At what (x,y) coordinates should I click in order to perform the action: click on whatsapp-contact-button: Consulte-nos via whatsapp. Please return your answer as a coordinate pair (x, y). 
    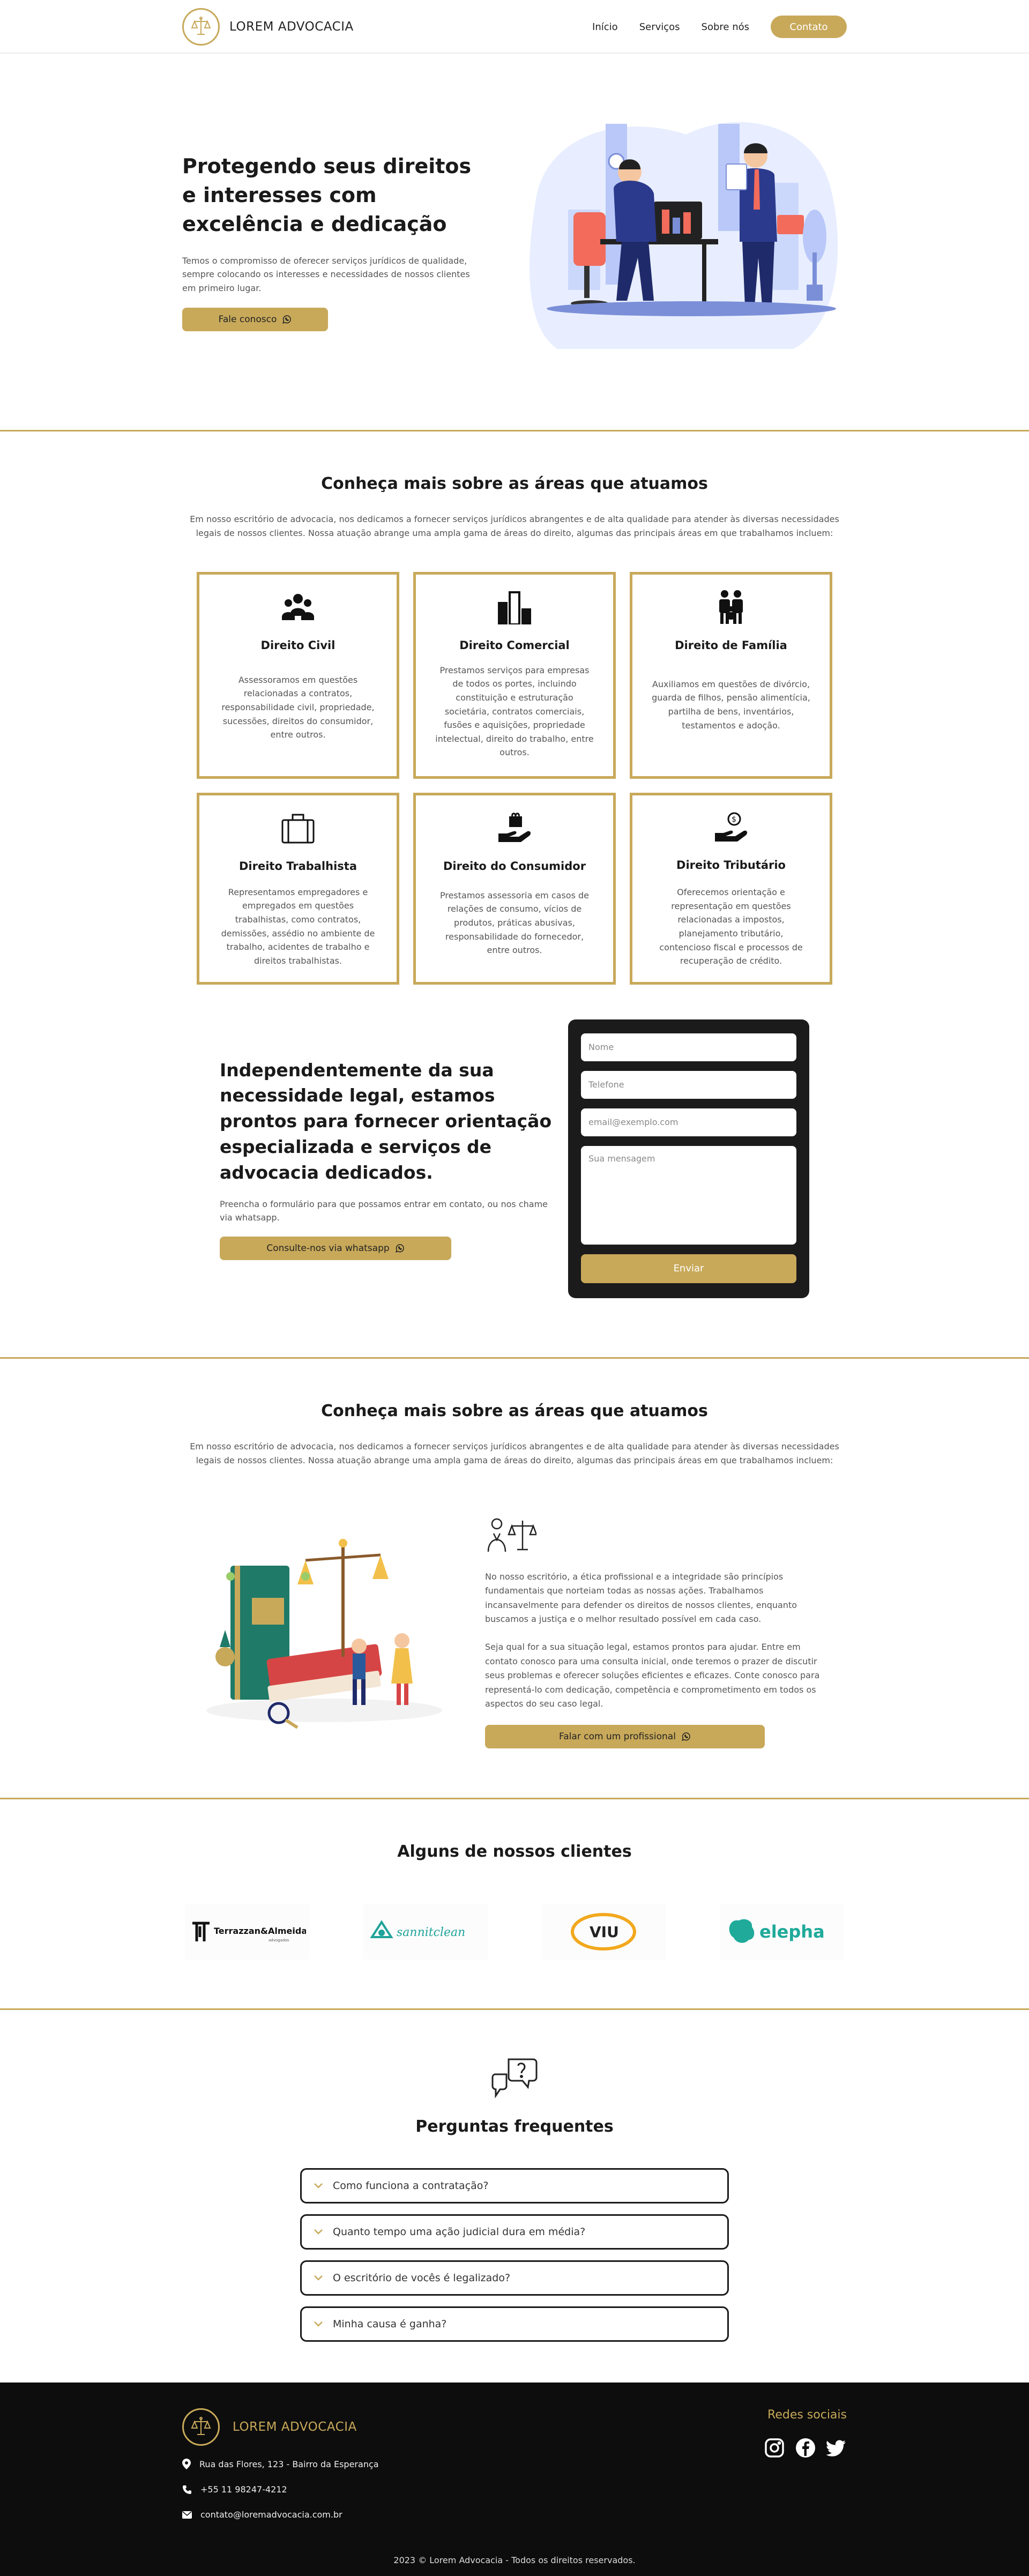
    Looking at the image, I should click on (335, 1248).